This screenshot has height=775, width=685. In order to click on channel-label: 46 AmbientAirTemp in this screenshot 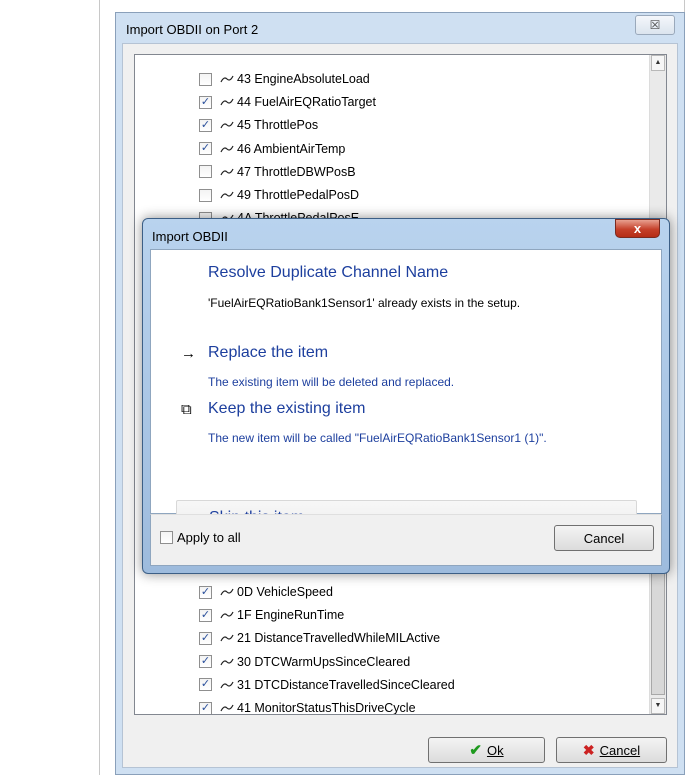, I will do `click(291, 148)`.